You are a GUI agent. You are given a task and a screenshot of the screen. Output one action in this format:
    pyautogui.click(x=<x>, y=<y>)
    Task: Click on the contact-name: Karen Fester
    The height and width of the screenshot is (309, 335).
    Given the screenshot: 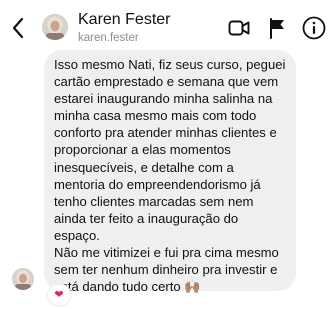 What is the action you would take?
    pyautogui.click(x=124, y=20)
    